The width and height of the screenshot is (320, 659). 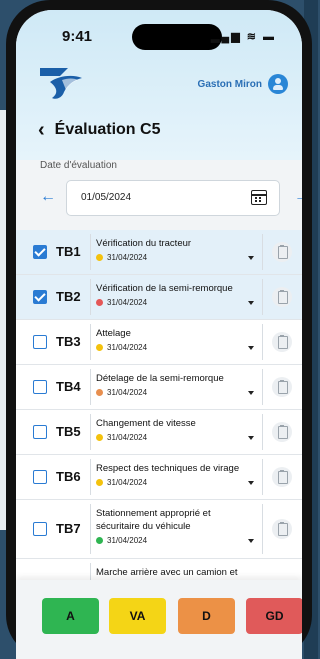 I want to click on avatar-icon, so click(x=278, y=84).